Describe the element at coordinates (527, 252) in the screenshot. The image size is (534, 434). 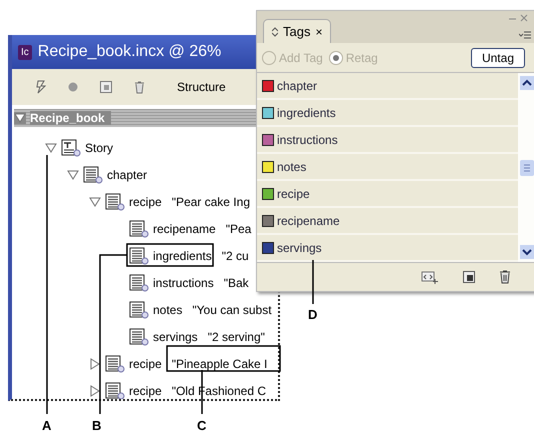
I see `scroll-down-icon` at that location.